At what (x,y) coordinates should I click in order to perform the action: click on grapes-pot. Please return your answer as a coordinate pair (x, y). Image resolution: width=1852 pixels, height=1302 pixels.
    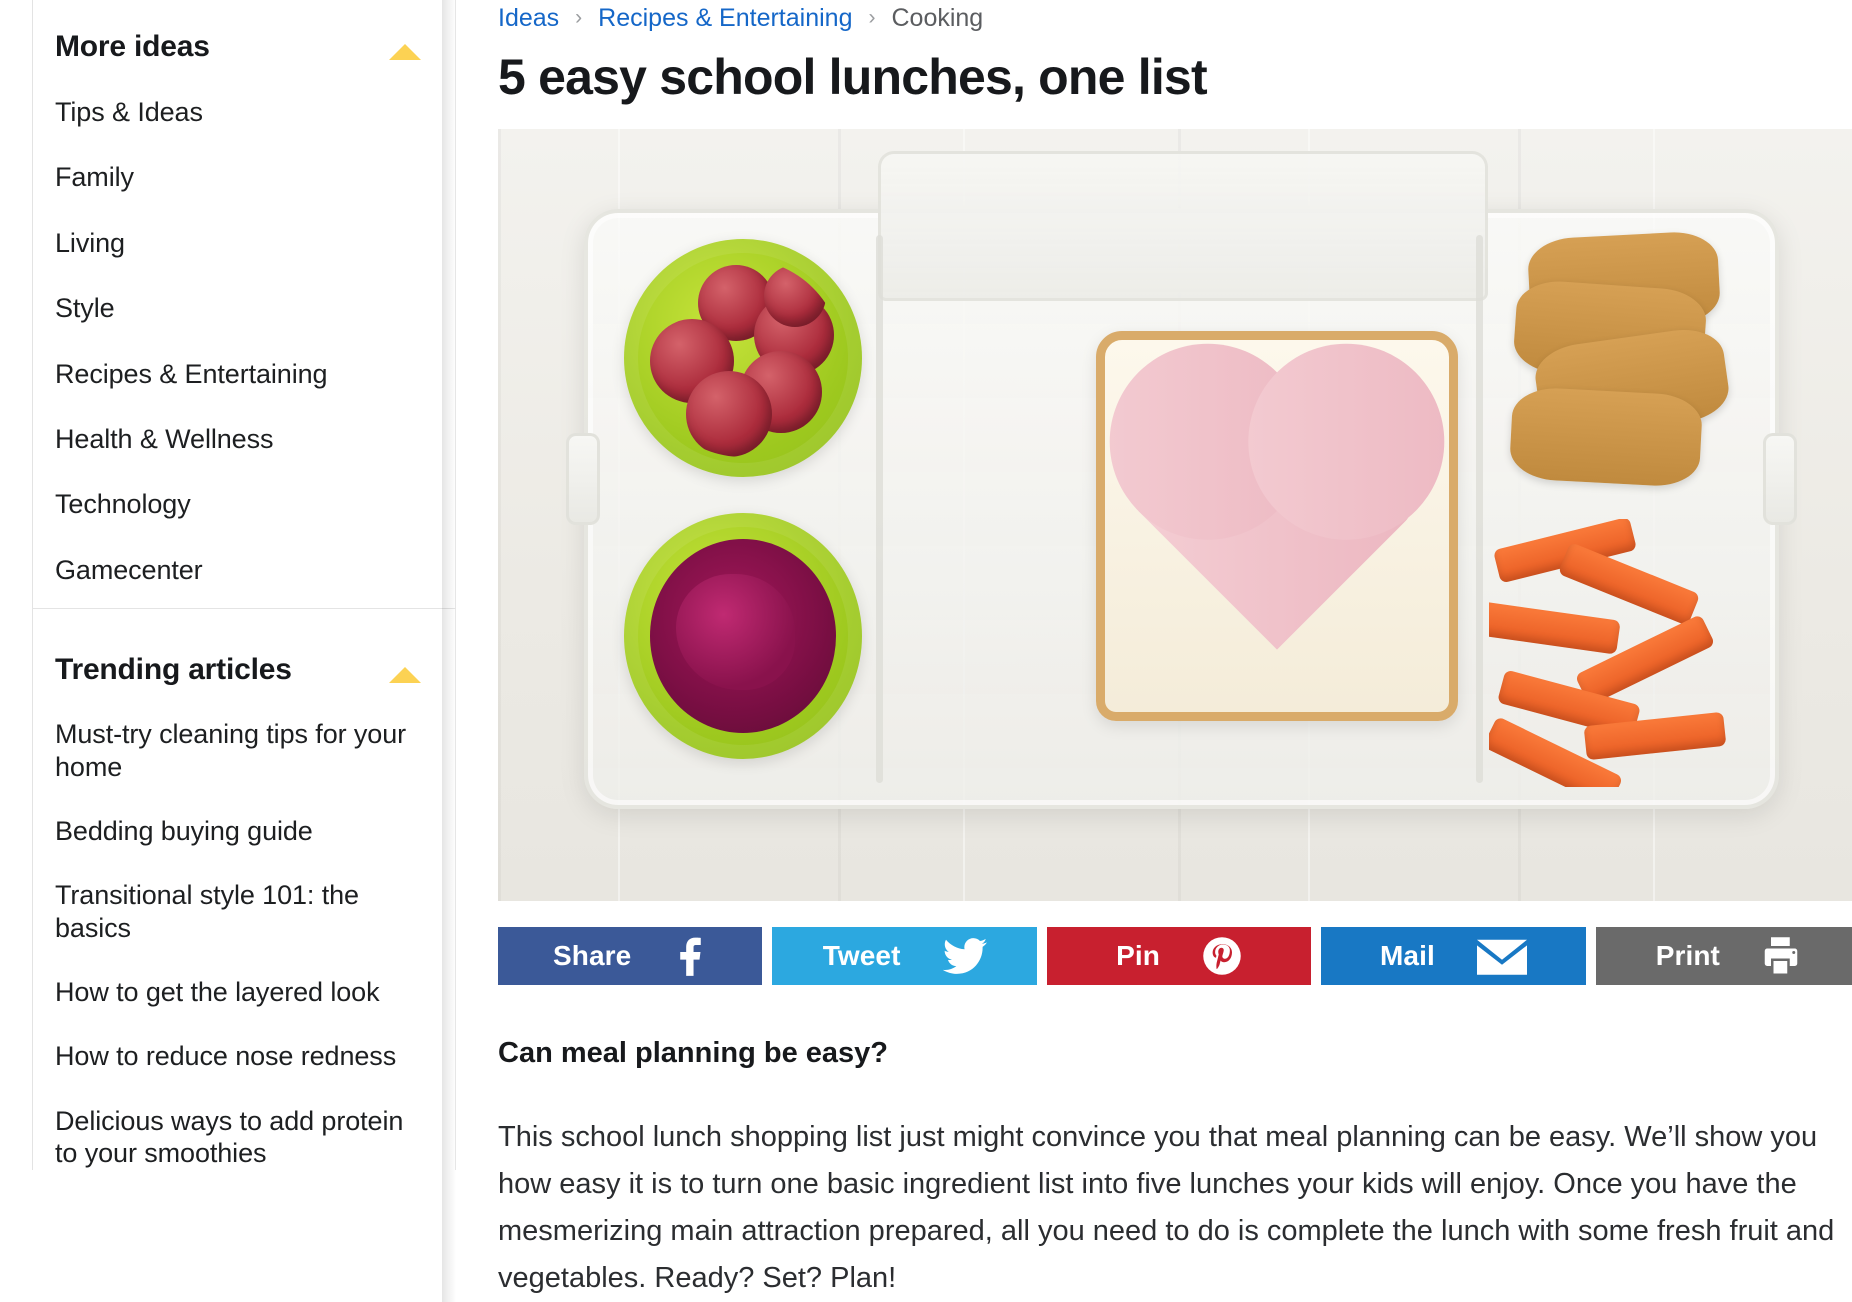
    Looking at the image, I should click on (743, 358).